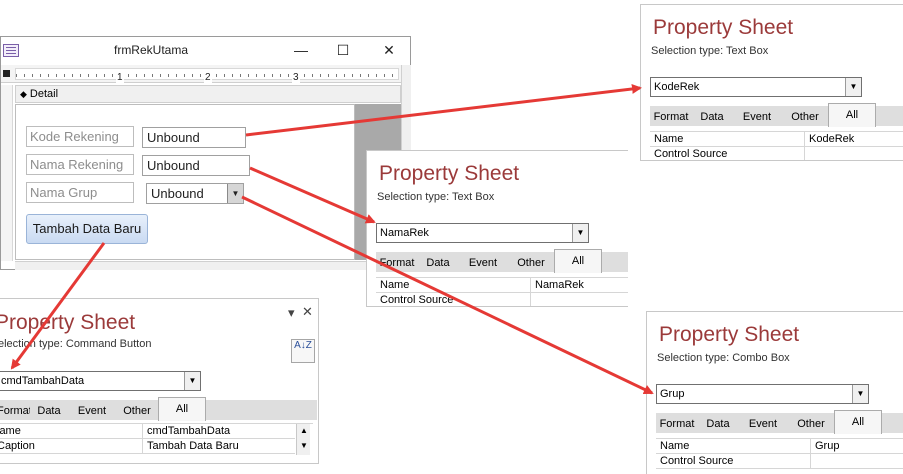 The height and width of the screenshot is (474, 903). What do you see at coordinates (443, 110) in the screenshot?
I see `arrow-kode-to-sheet` at bounding box center [443, 110].